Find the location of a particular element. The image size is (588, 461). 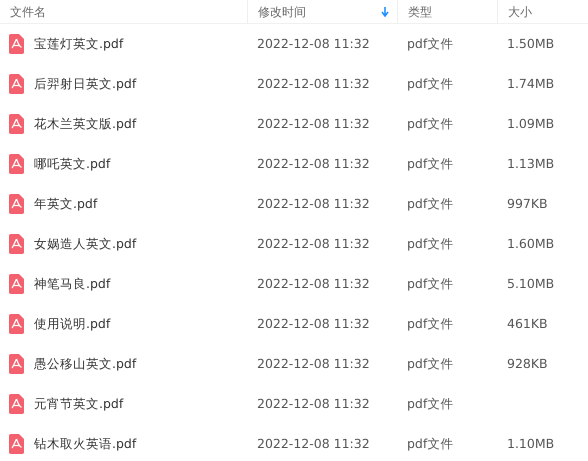

file-name: 使用说明.pdf is located at coordinates (72, 323).